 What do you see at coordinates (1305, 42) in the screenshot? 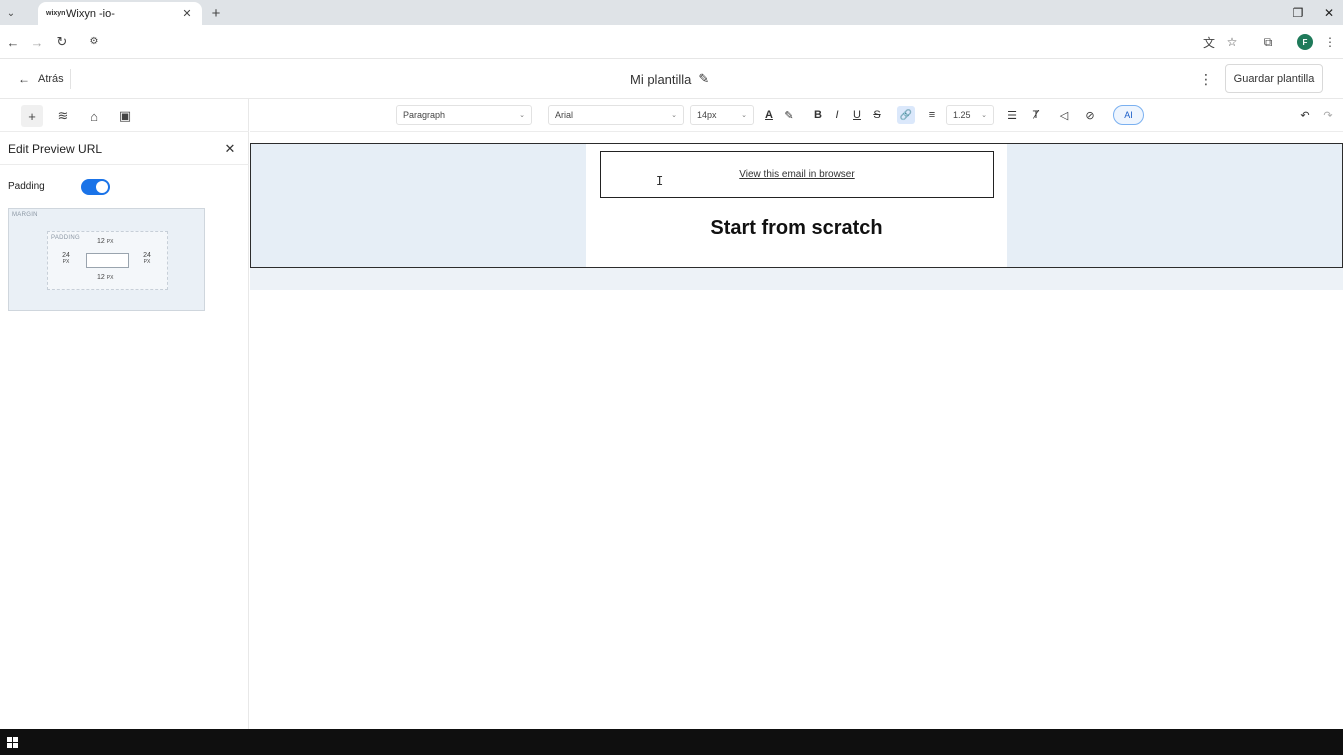
I see `profile-avatar: F` at bounding box center [1305, 42].